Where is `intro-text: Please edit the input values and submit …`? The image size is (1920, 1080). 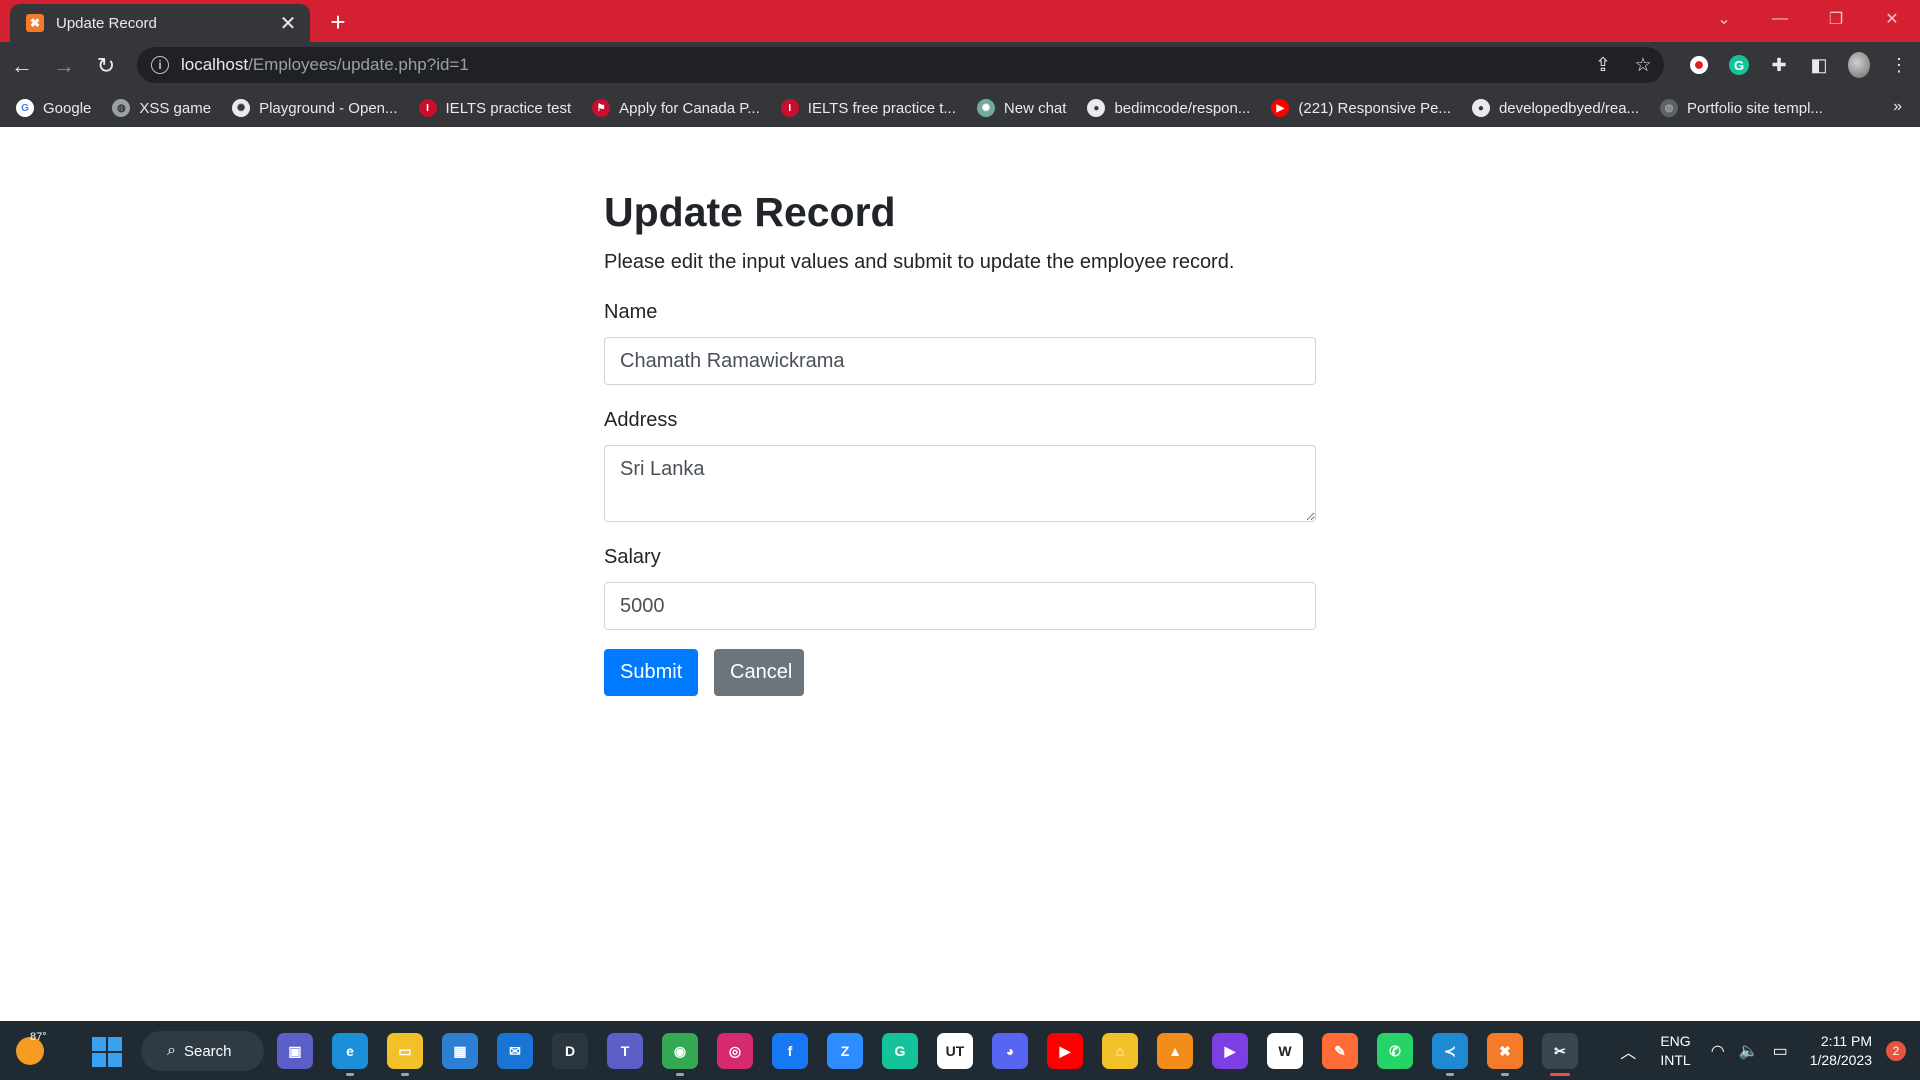
intro-text: Please edit the input values and submit … is located at coordinates (919, 262).